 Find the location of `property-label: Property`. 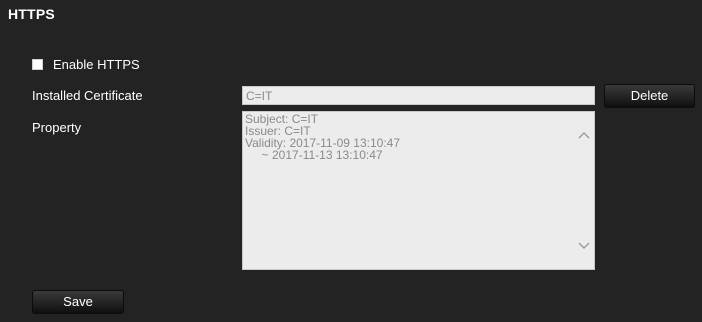

property-label: Property is located at coordinates (57, 127).